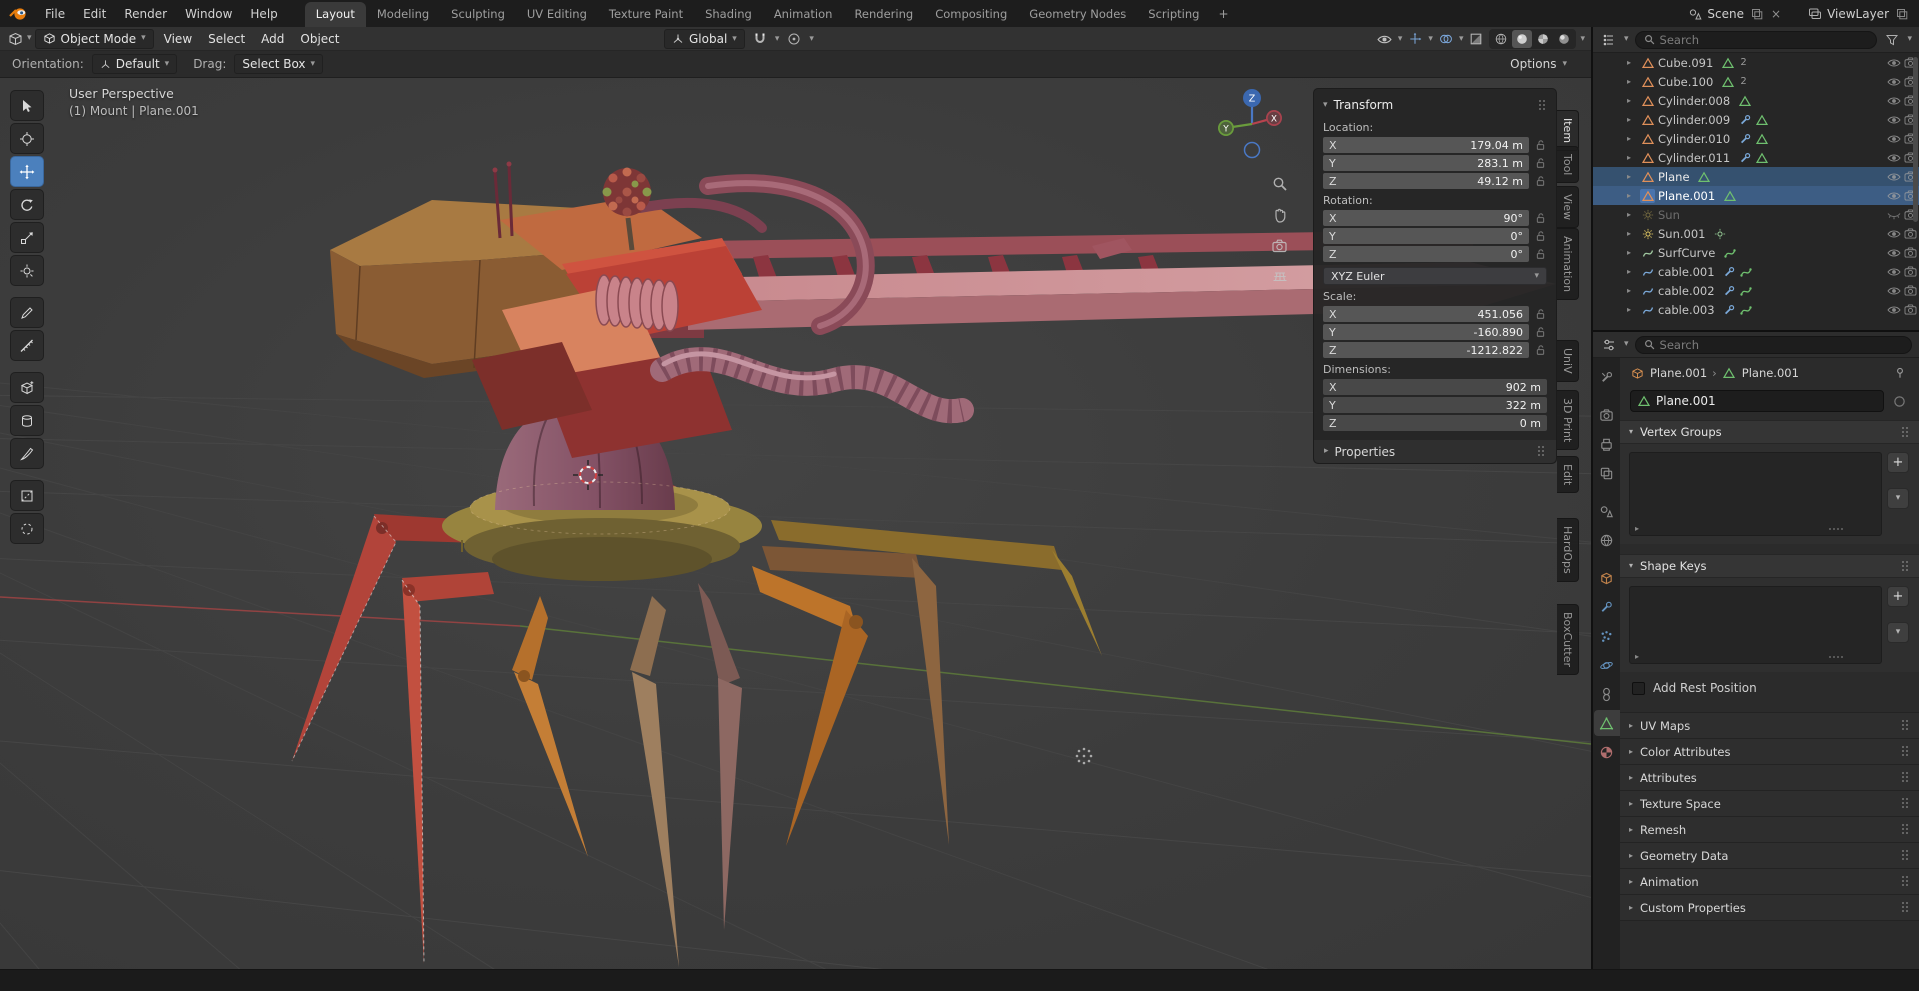 The image size is (1919, 991). Describe the element at coordinates (1756, 176) in the screenshot. I see `outliner-item: ▸ Plane` at that location.